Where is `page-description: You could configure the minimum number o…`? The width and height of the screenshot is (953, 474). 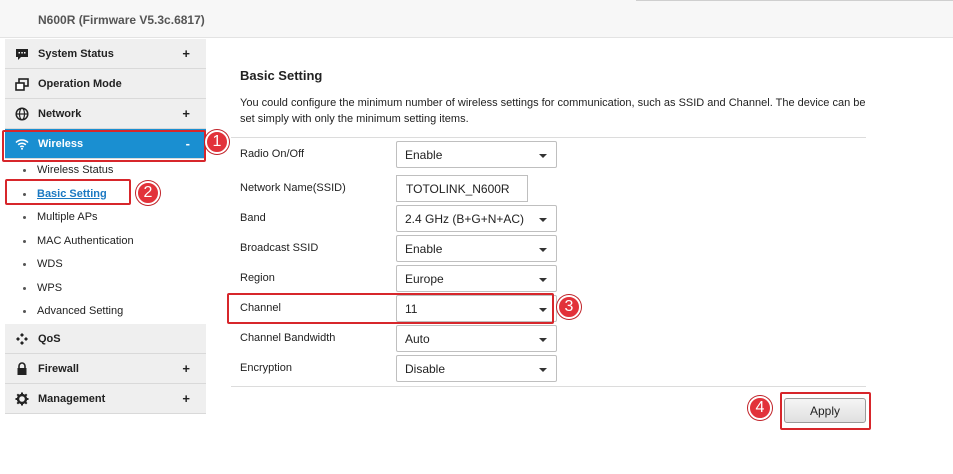
page-description: You could configure the minimum number o… is located at coordinates (553, 111).